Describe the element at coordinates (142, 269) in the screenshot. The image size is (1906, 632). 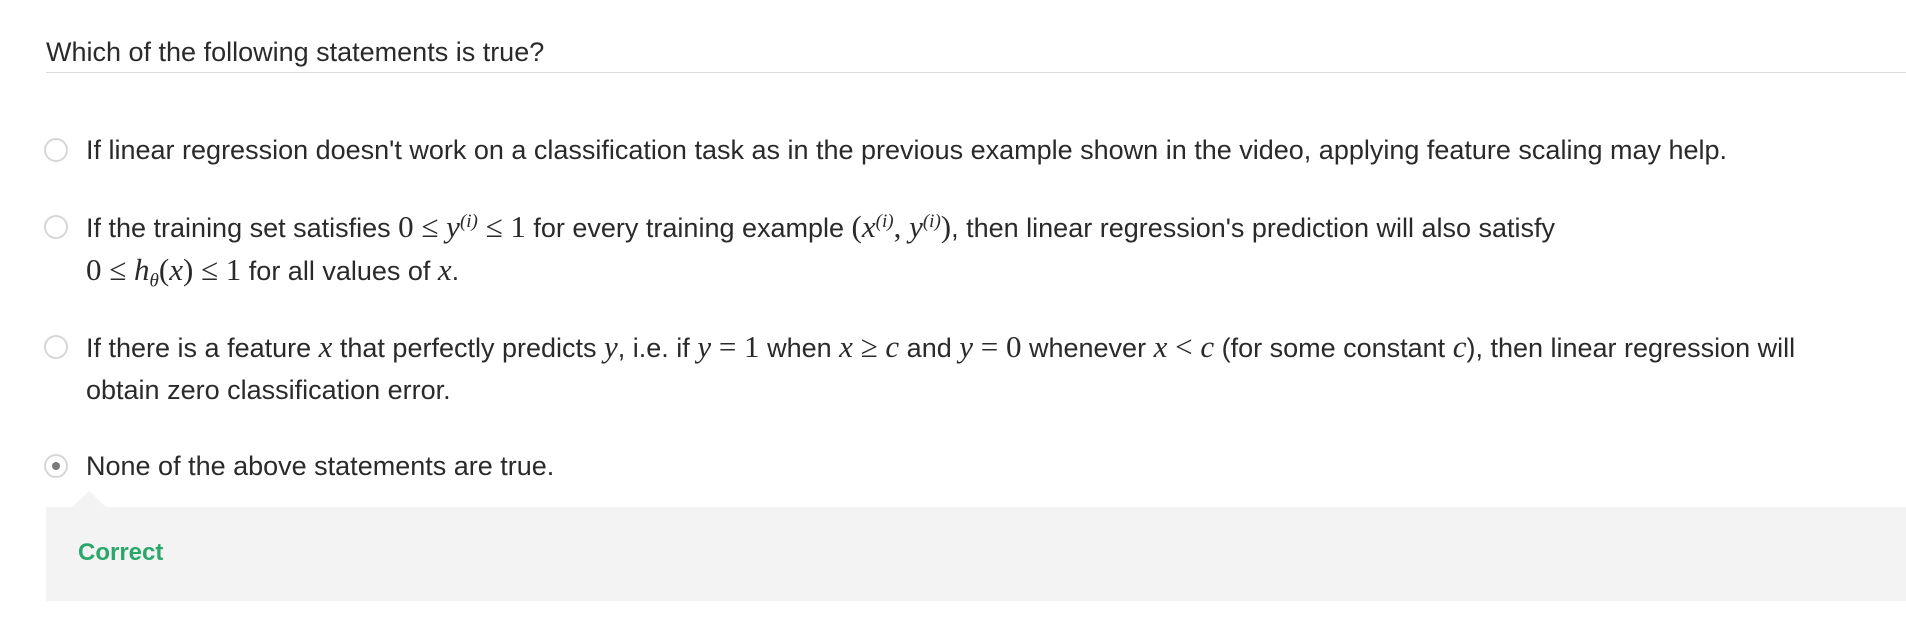
I see `math-variable: h` at that location.